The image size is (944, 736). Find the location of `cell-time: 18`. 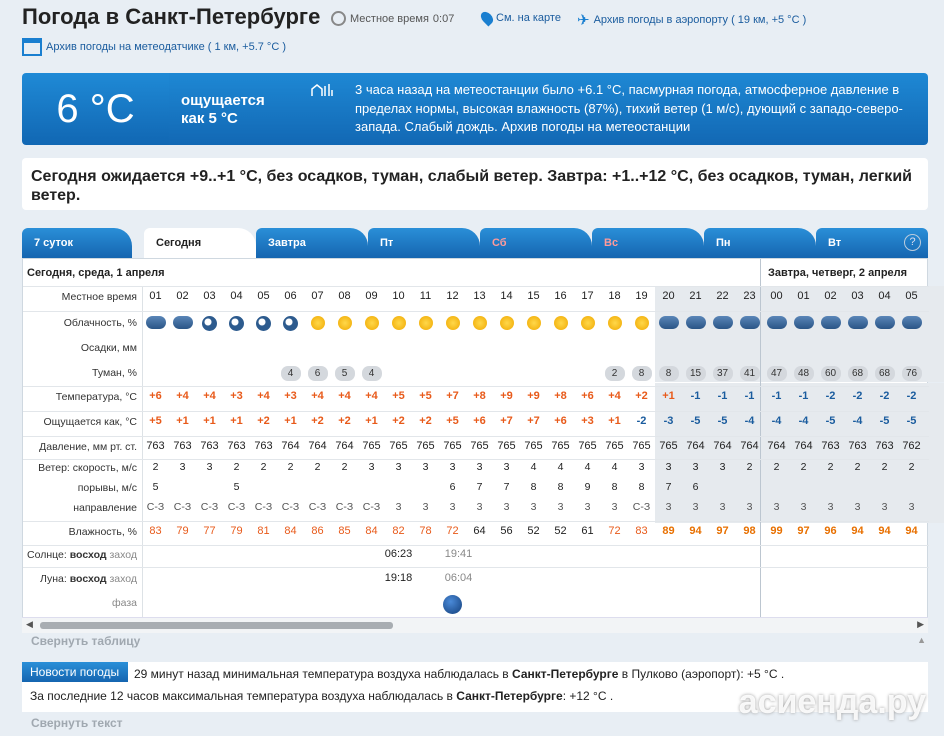

cell-time: 18 is located at coordinates (614, 296).